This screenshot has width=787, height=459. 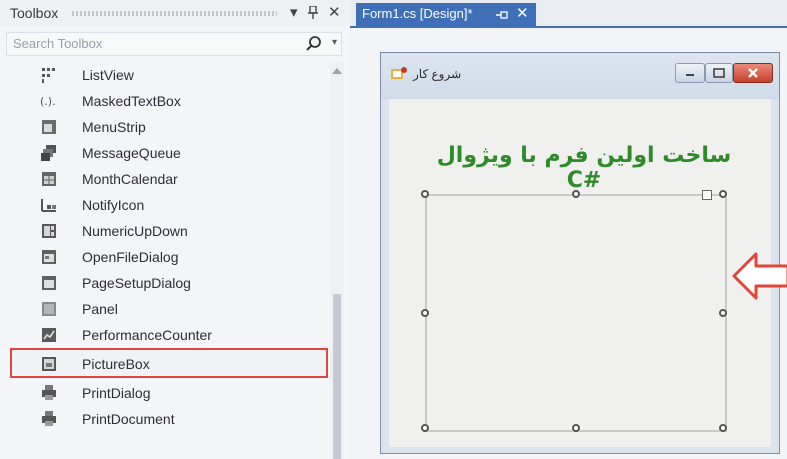 I want to click on toolbox-item-label: PerformanceCounter, so click(x=147, y=335).